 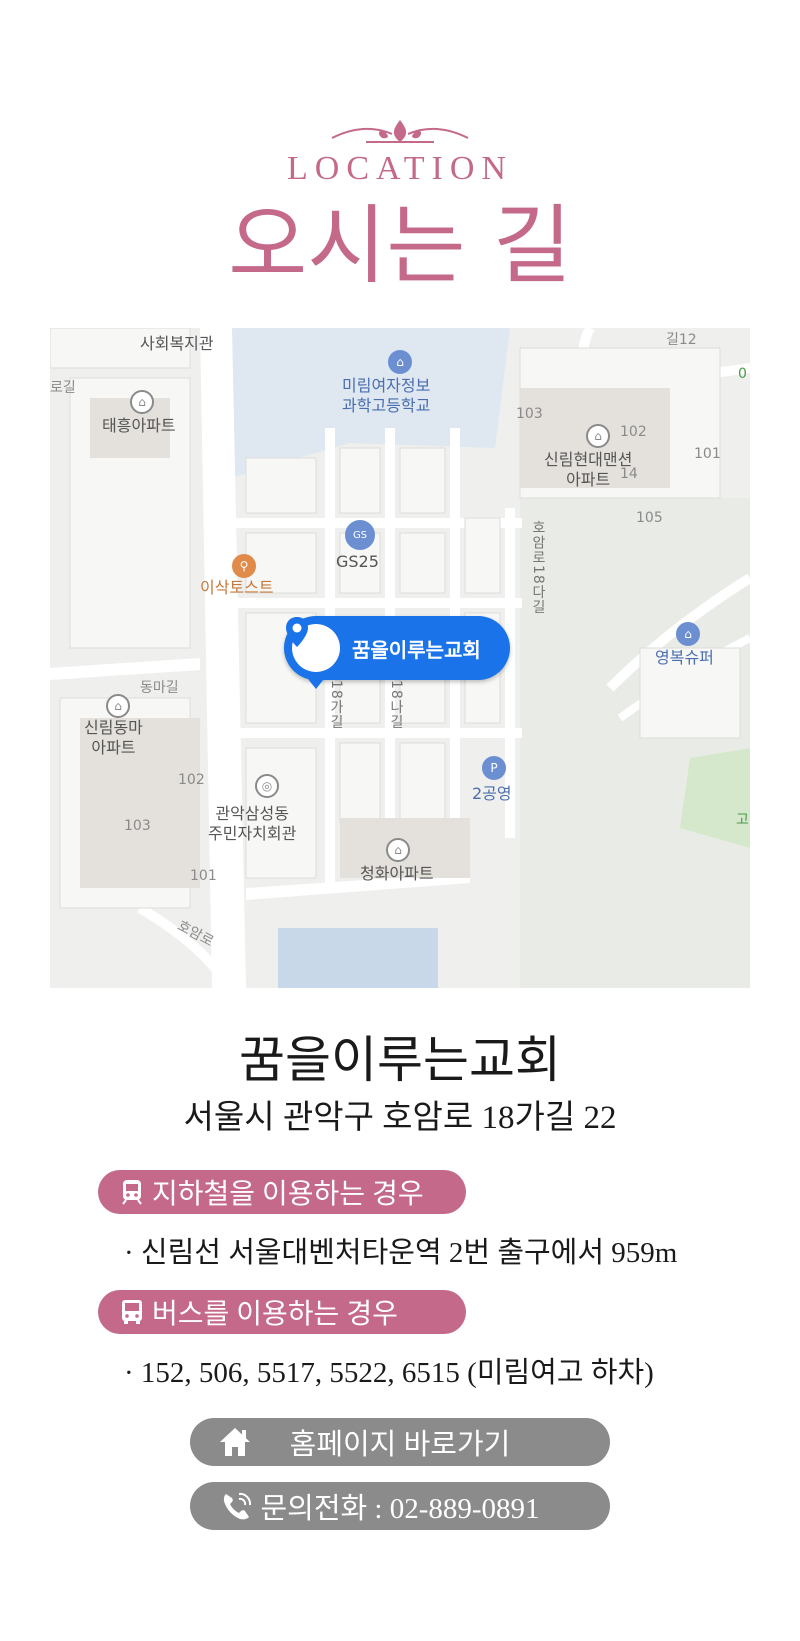 I want to click on map-label-school: 미림여자정보 과학고등학교, so click(x=386, y=395).